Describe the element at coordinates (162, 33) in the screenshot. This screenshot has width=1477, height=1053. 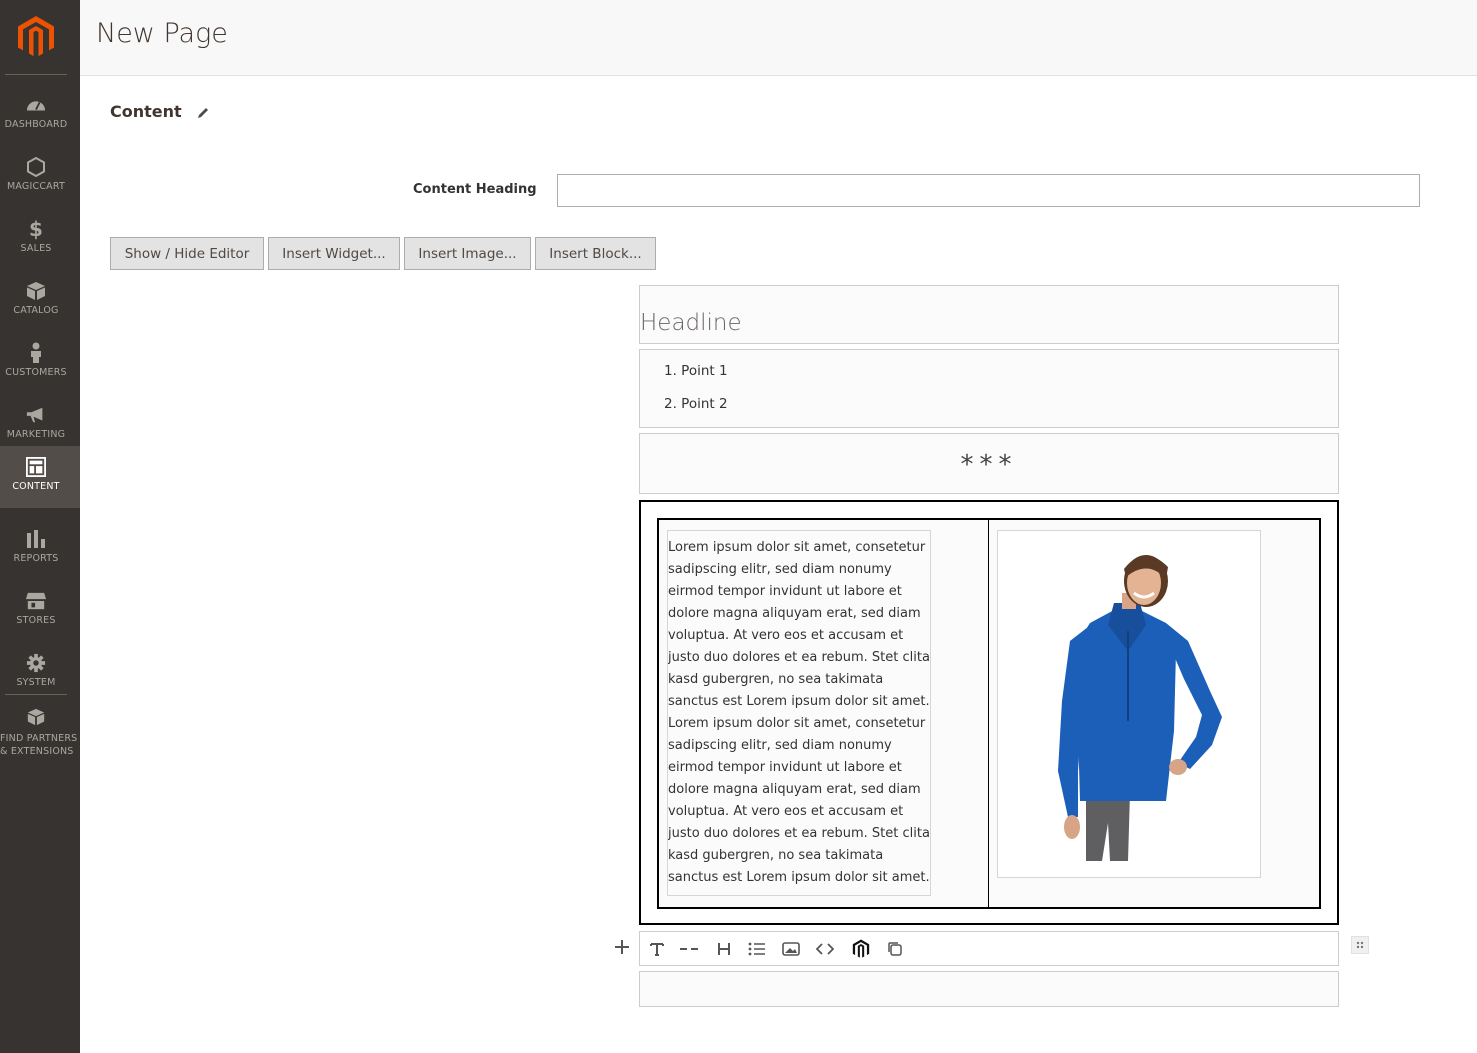
I see `page-title: New Page` at that location.